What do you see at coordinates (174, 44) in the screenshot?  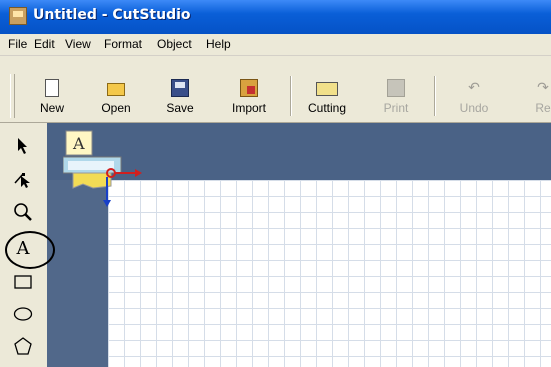 I see `menu-object: Object` at bounding box center [174, 44].